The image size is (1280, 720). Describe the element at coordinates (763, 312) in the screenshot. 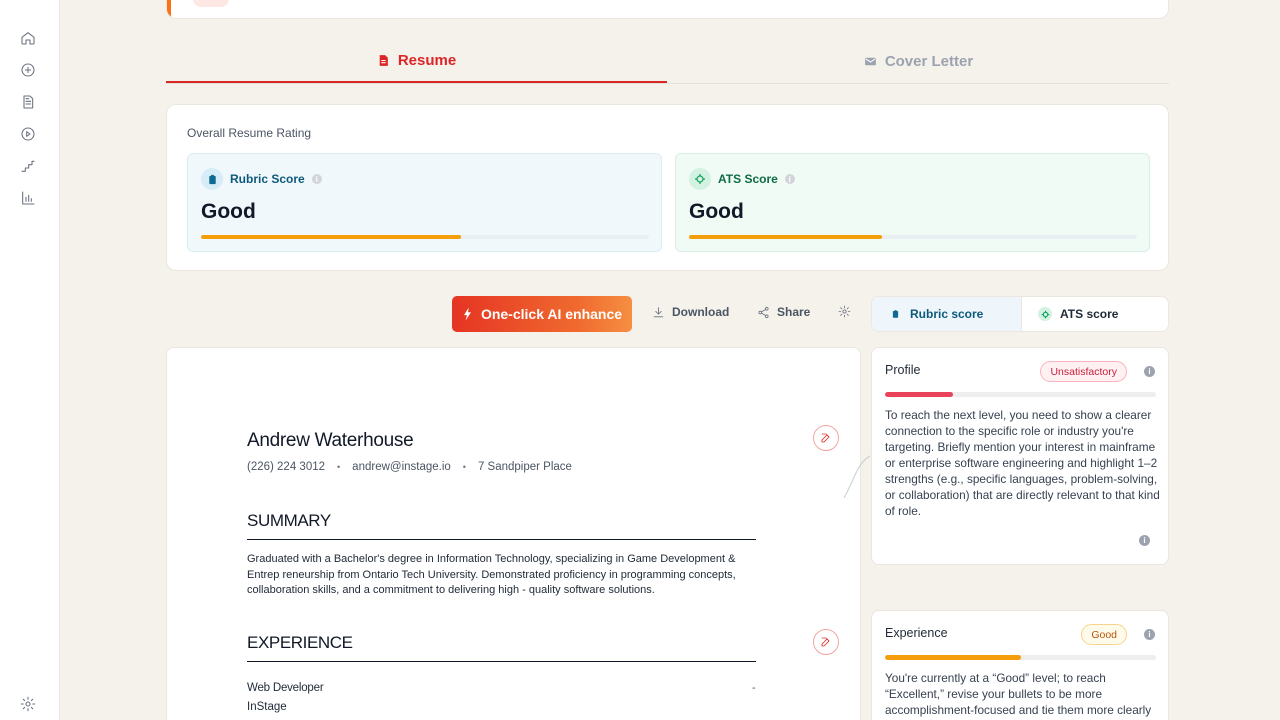

I see `share-icon` at that location.